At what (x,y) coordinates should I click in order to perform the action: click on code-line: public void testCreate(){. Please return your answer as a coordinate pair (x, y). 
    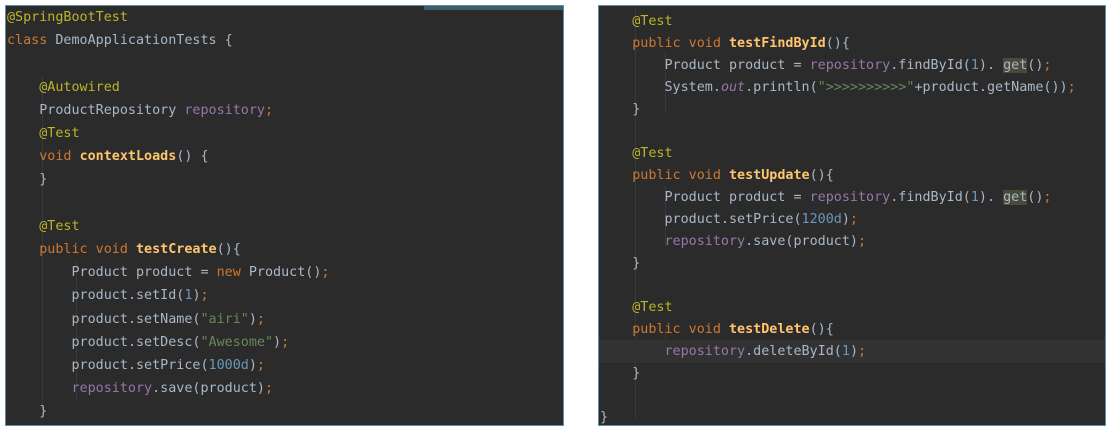
    Looking at the image, I should click on (284, 249).